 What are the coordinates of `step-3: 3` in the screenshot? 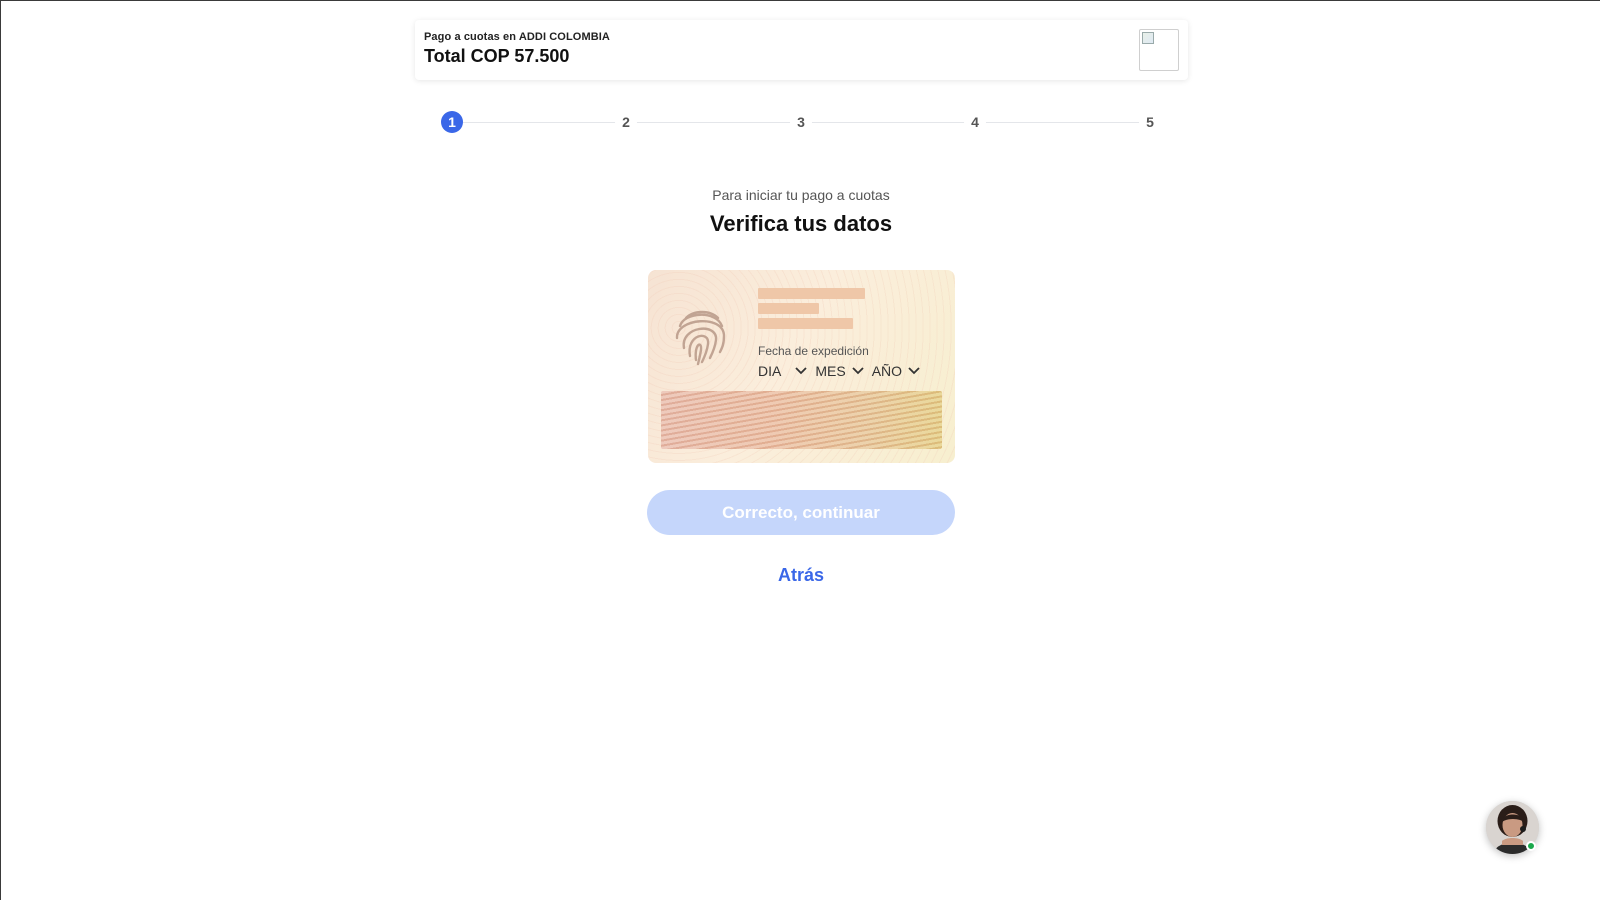 It's located at (801, 122).